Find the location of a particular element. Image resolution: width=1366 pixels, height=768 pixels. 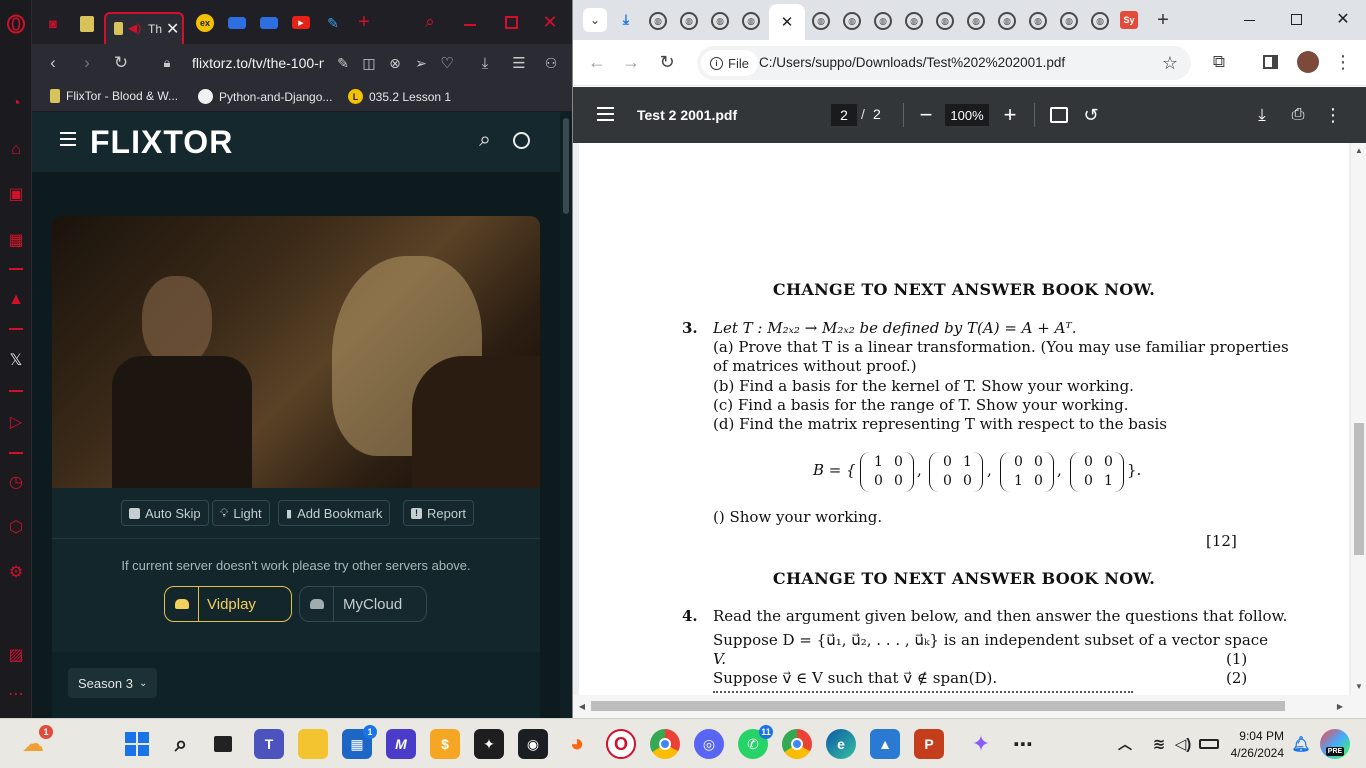

chrome-active-tab: ✕ is located at coordinates (787, 22).